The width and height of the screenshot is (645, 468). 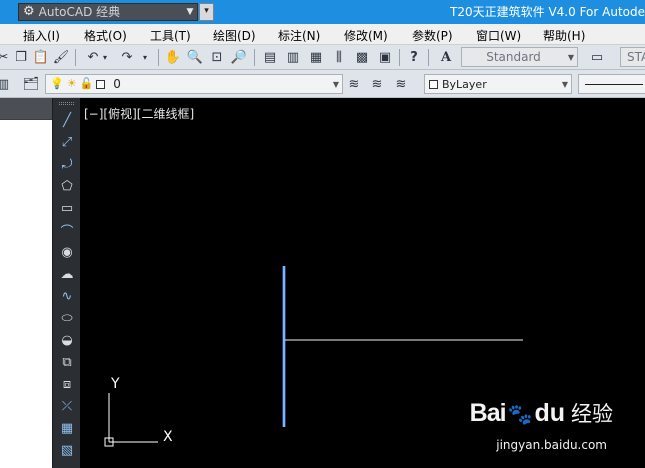 What do you see at coordinates (362, 57) in the screenshot?
I see `markup-icon: ▩` at bounding box center [362, 57].